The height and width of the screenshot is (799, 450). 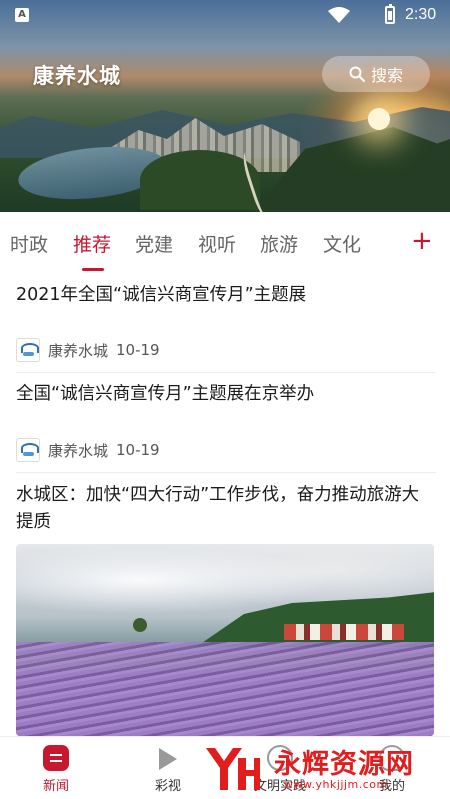 I want to click on add-tab-button: +, so click(x=422, y=241).